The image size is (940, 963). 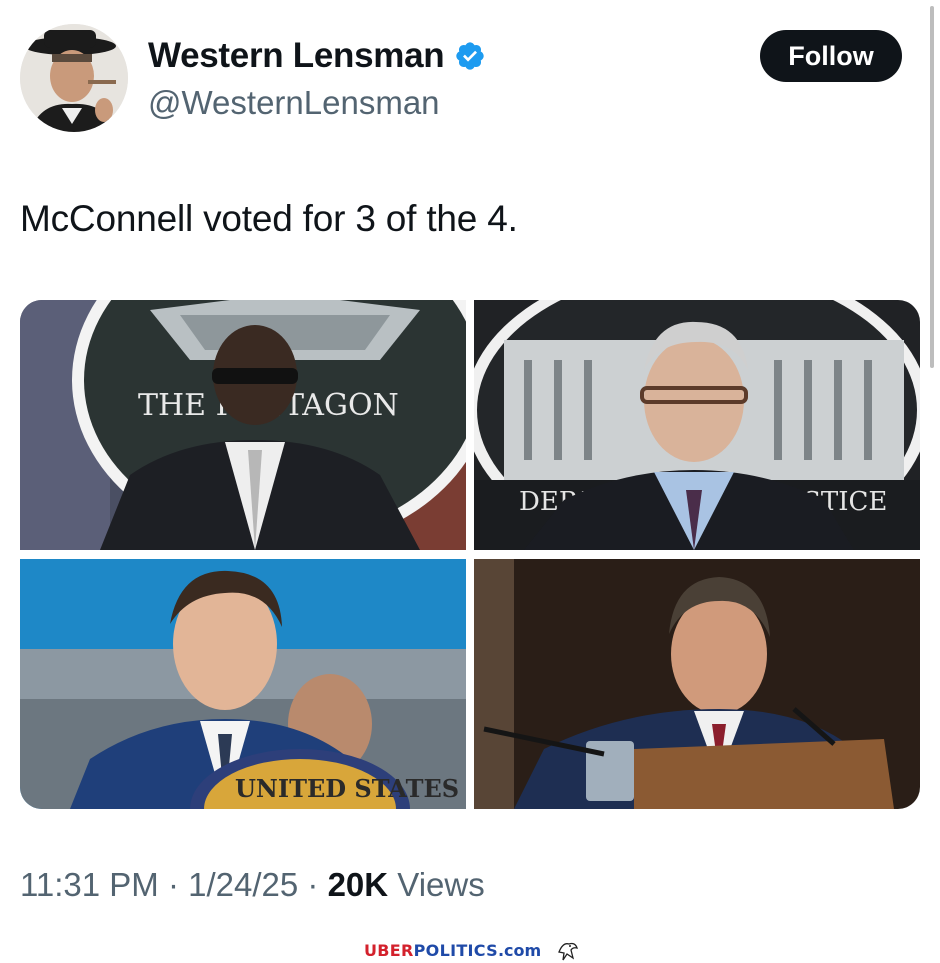 I want to click on hearing-photo, so click(x=697, y=684).